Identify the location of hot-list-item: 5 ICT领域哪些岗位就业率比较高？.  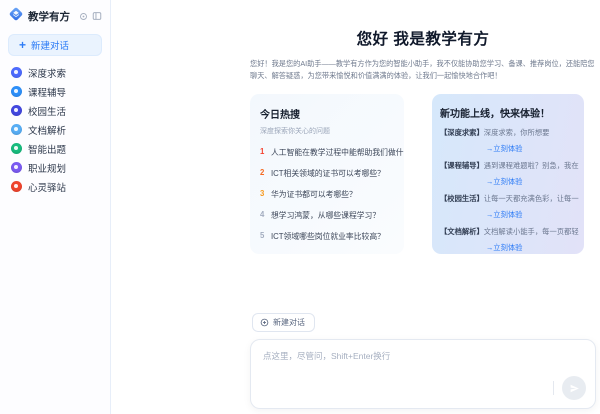
(327, 236).